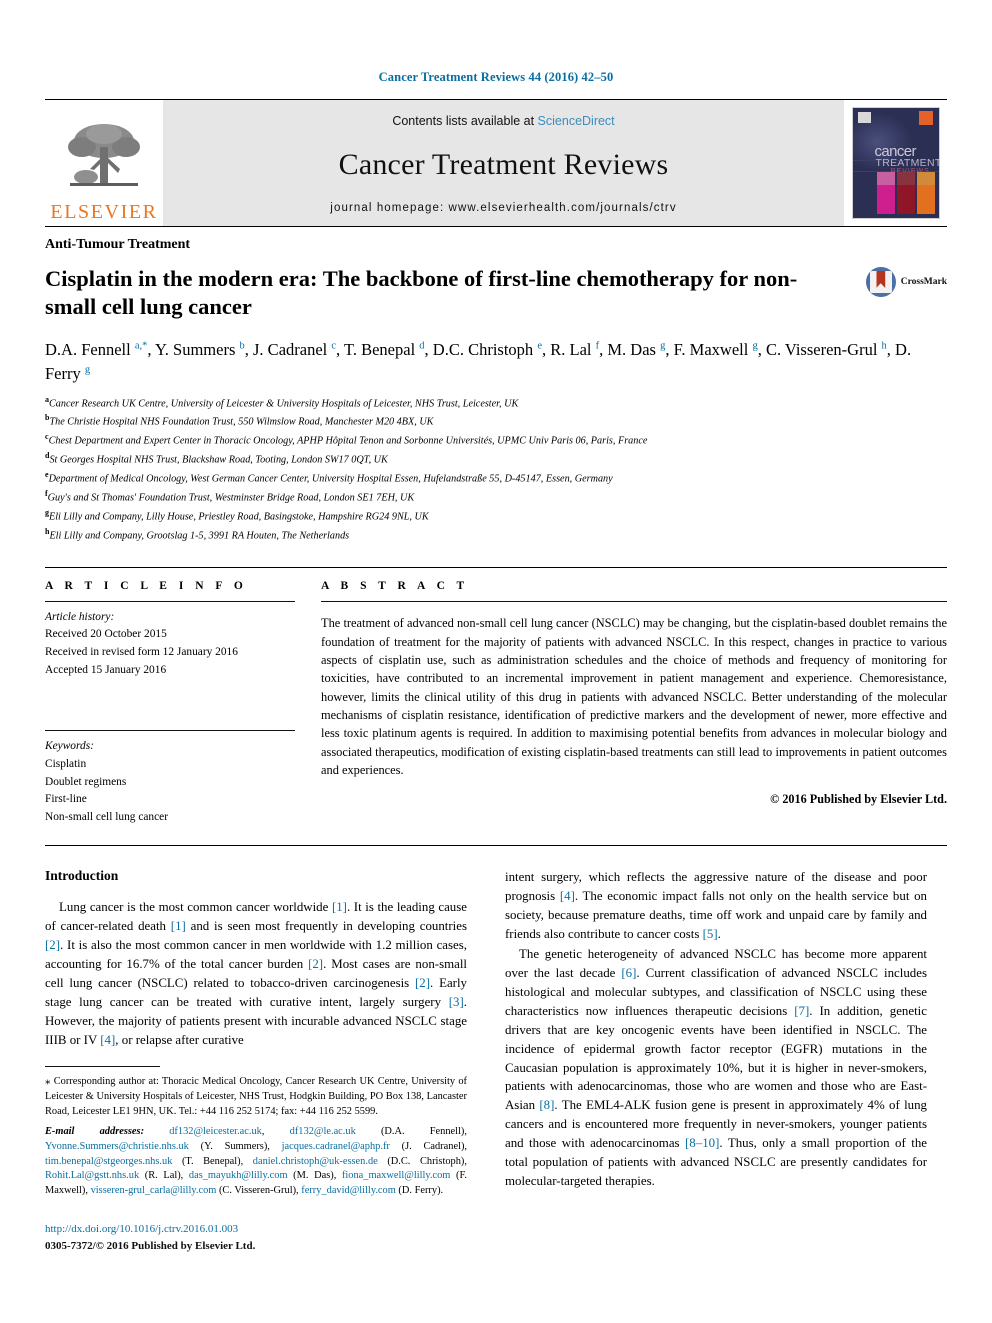  What do you see at coordinates (907, 163) in the screenshot?
I see `cover-title-line2: TREATMENT` at bounding box center [907, 163].